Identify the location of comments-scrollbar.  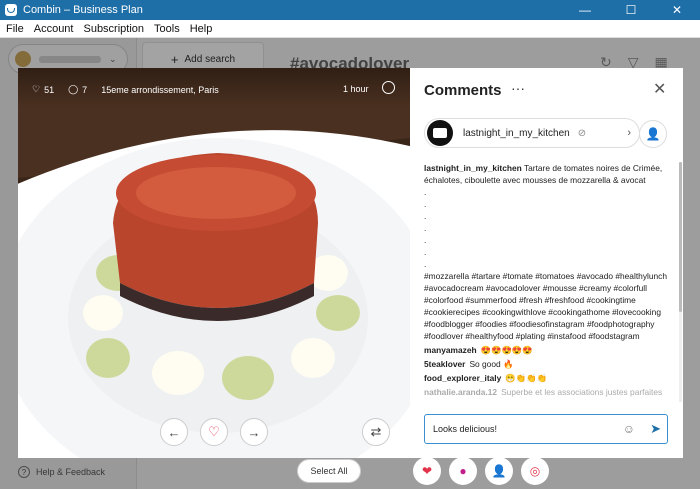
(680, 282).